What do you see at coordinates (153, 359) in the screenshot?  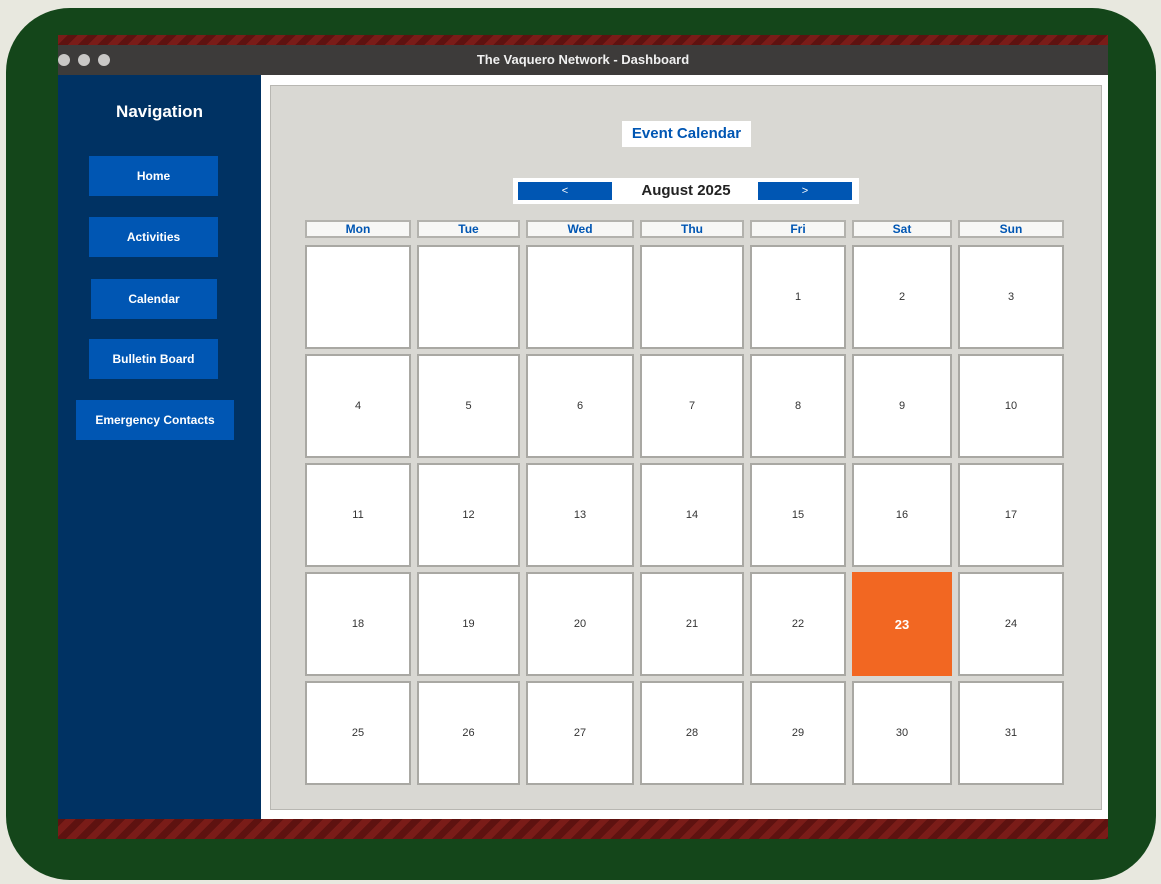 I see `sidebar-item-bulletin-board: Bulletin Board` at bounding box center [153, 359].